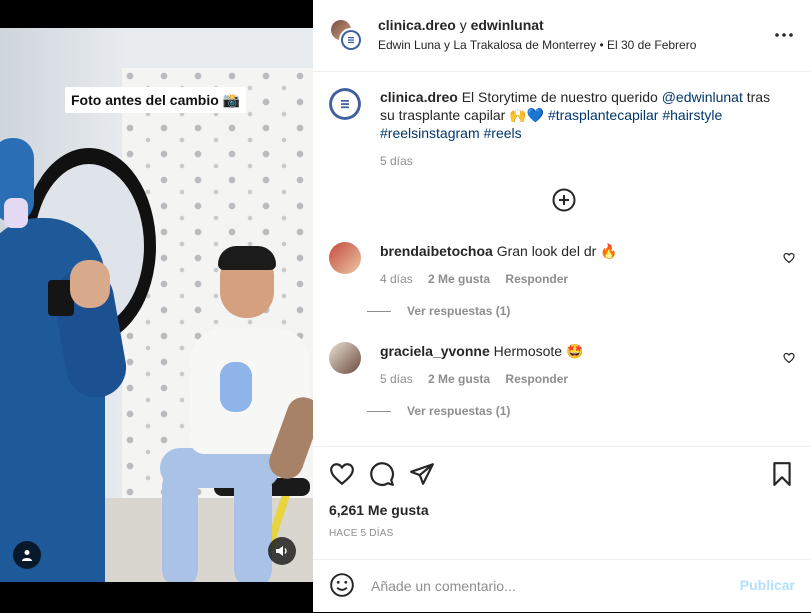 The height and width of the screenshot is (613, 811). Describe the element at coordinates (382, 474) in the screenshot. I see `comment-icon` at that location.